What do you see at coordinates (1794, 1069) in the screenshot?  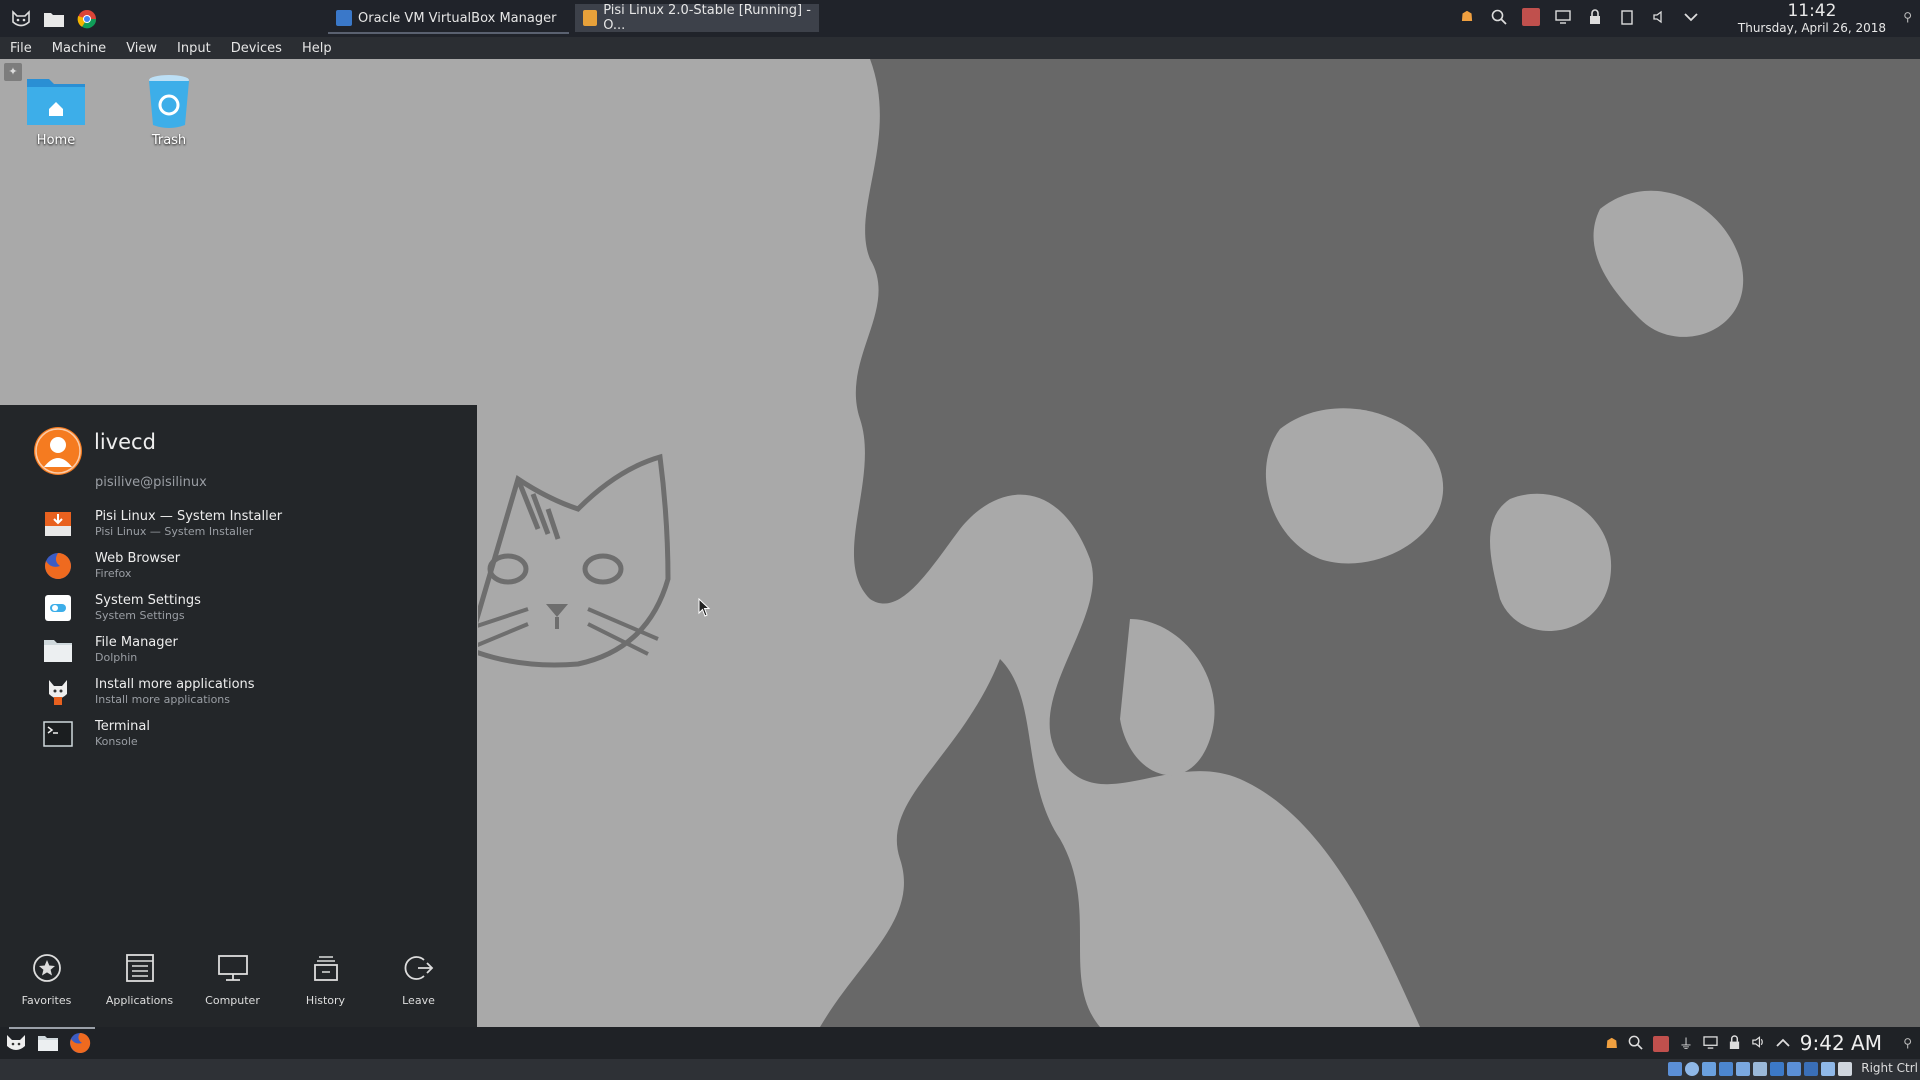 I see `video-capture-icon` at bounding box center [1794, 1069].